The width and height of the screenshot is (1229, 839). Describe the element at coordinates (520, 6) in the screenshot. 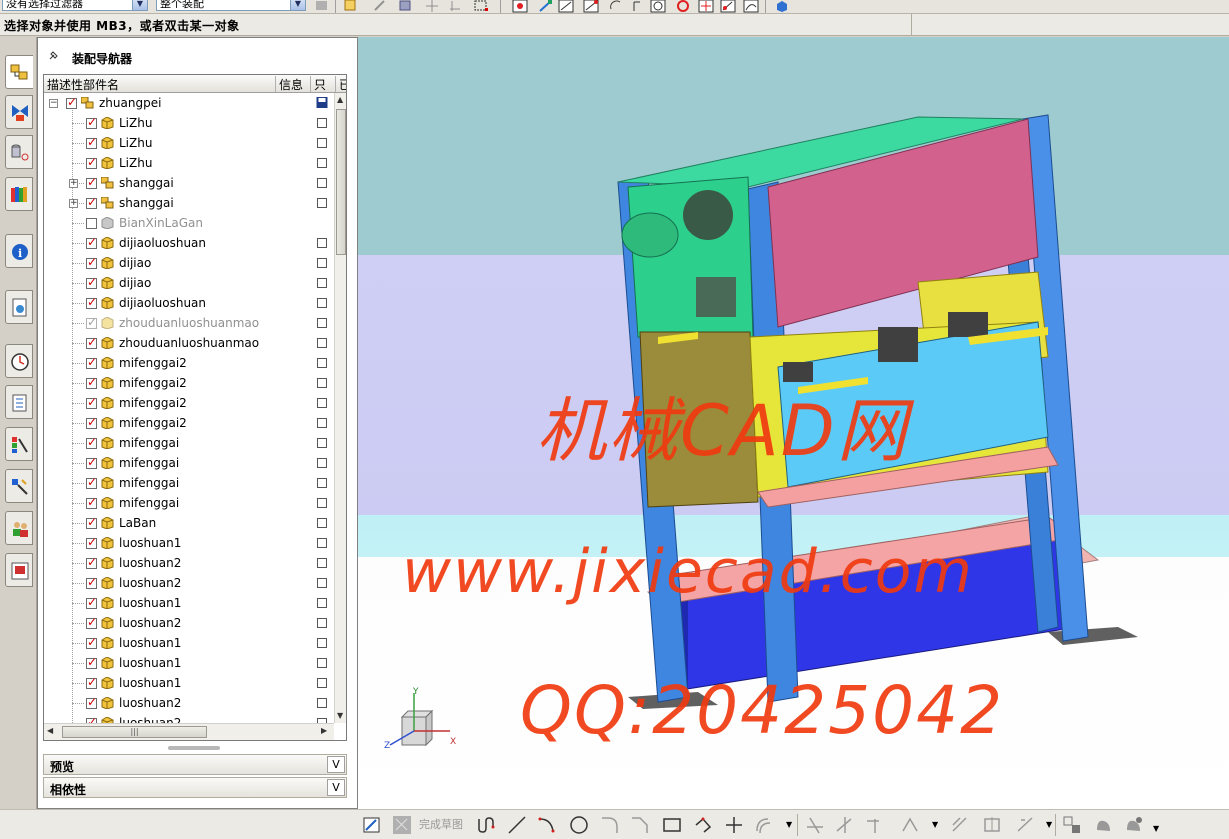

I see `snap-point-icon` at that location.